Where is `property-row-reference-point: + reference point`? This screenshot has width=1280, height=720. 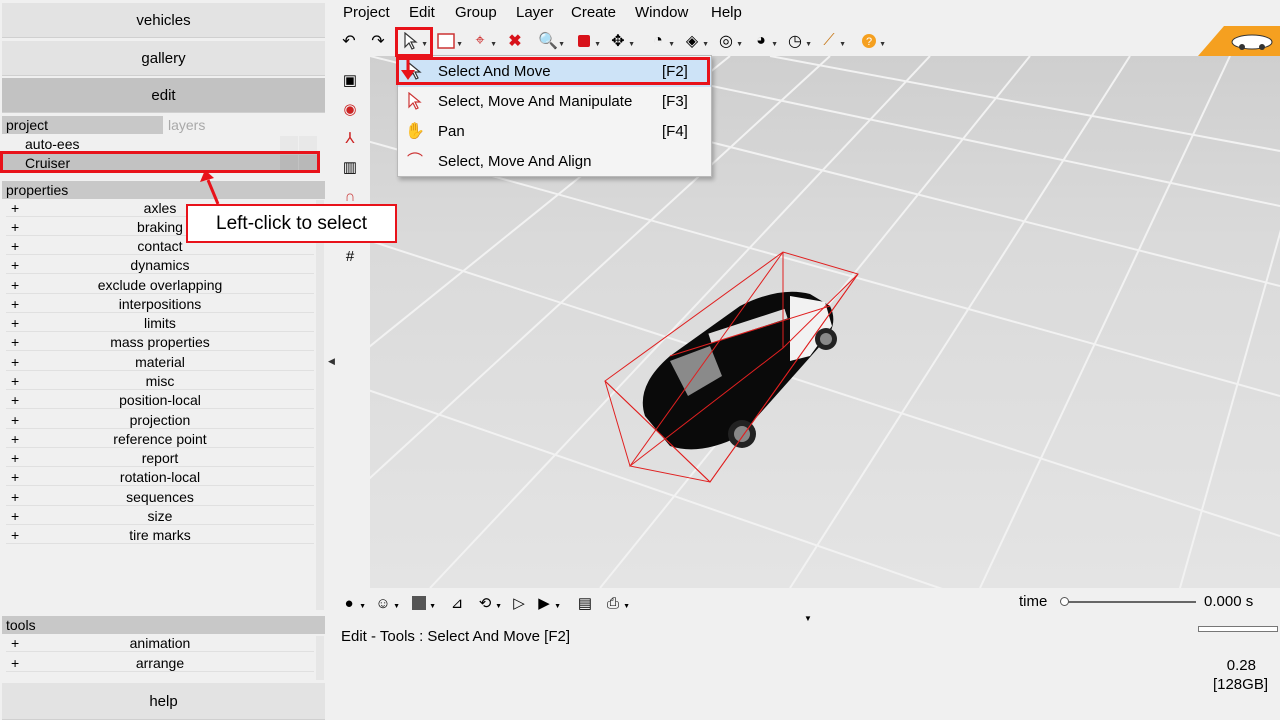 property-row-reference-point: + reference point is located at coordinates (160, 439).